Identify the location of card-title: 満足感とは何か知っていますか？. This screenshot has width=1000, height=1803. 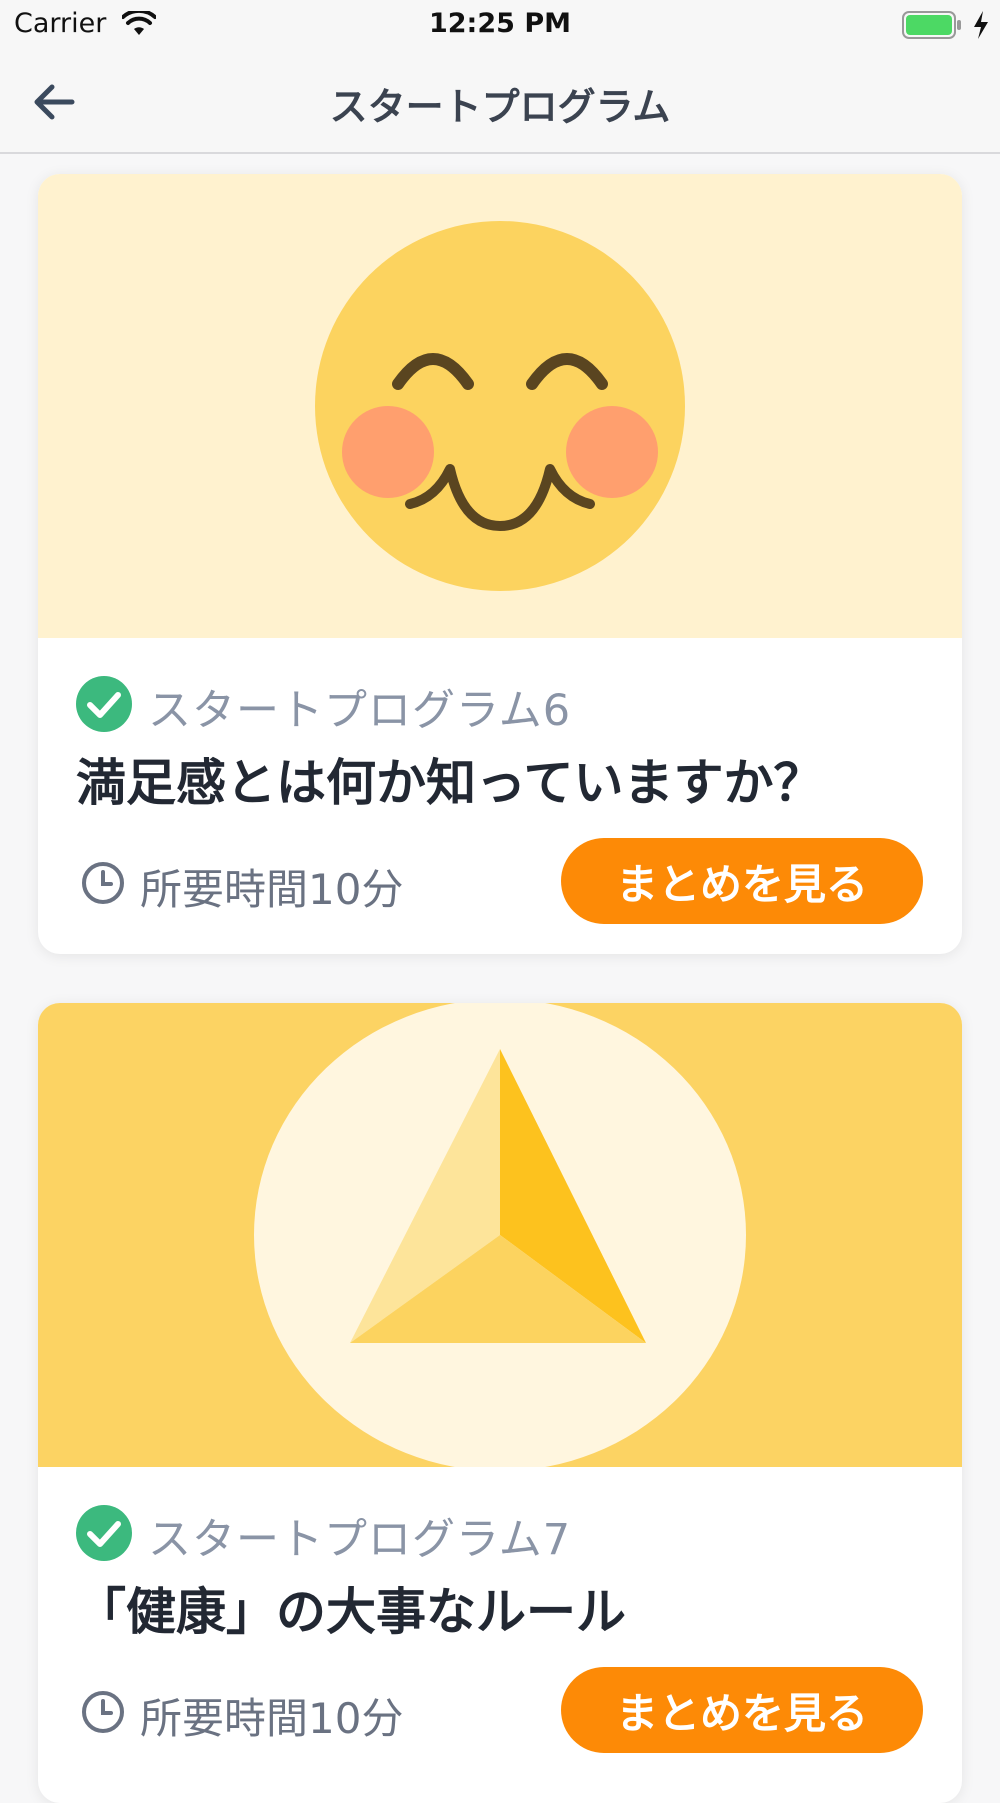
(450, 783).